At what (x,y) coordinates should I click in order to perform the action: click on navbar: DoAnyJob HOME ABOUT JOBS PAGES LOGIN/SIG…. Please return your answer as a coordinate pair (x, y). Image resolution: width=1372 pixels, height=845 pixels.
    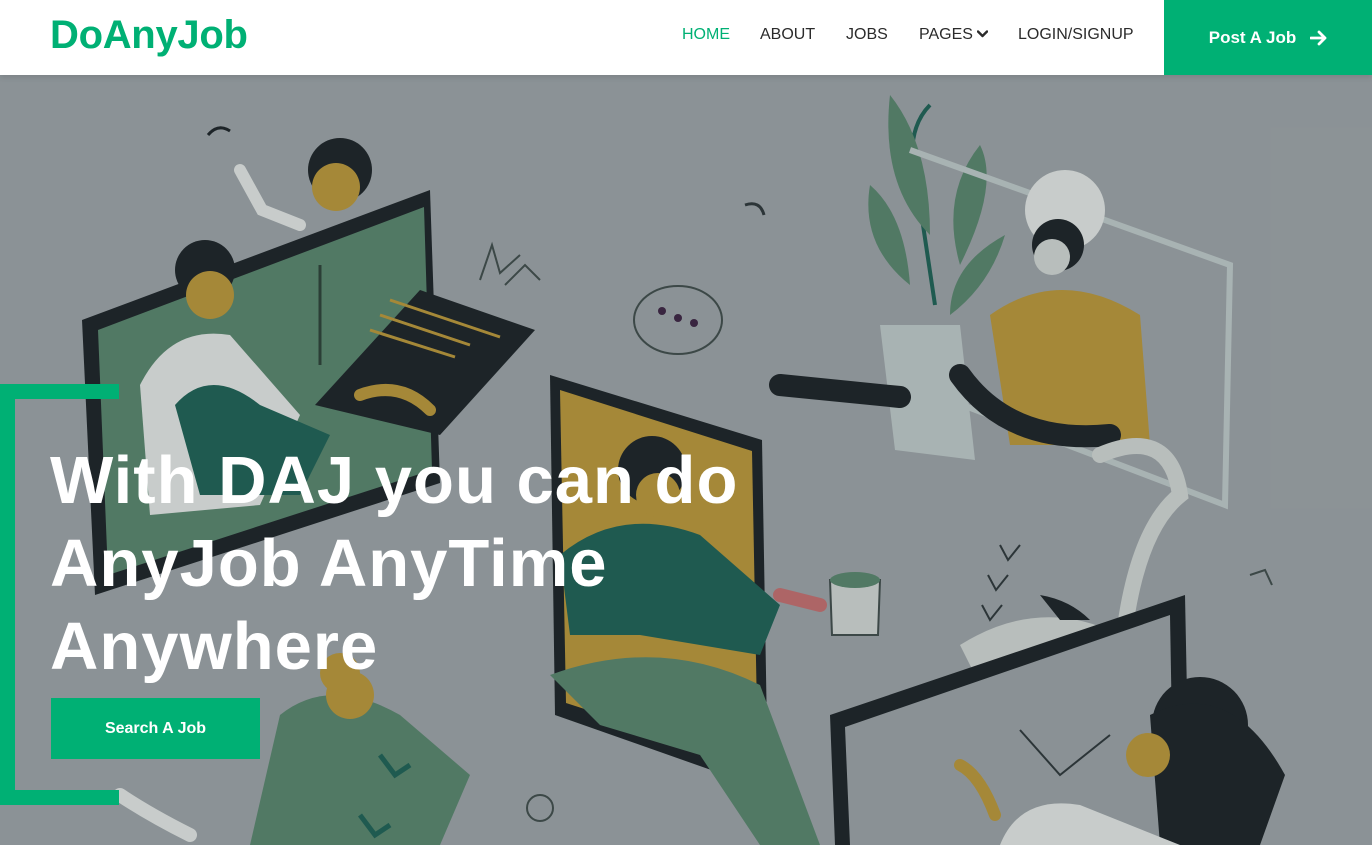
    Looking at the image, I should click on (686, 37).